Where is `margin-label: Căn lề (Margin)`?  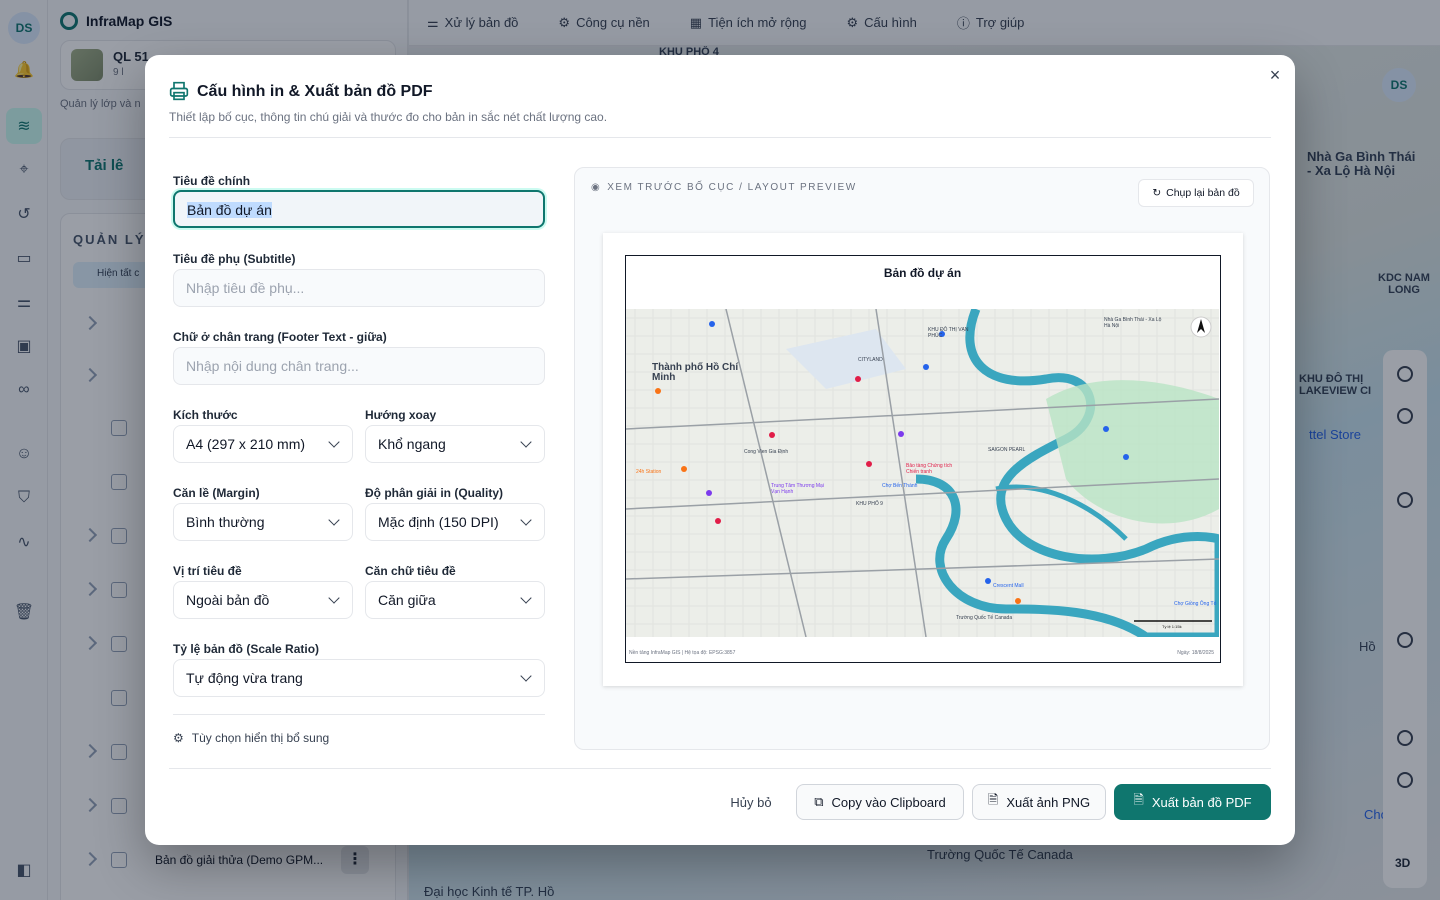 margin-label: Căn lề (Margin) is located at coordinates (216, 493).